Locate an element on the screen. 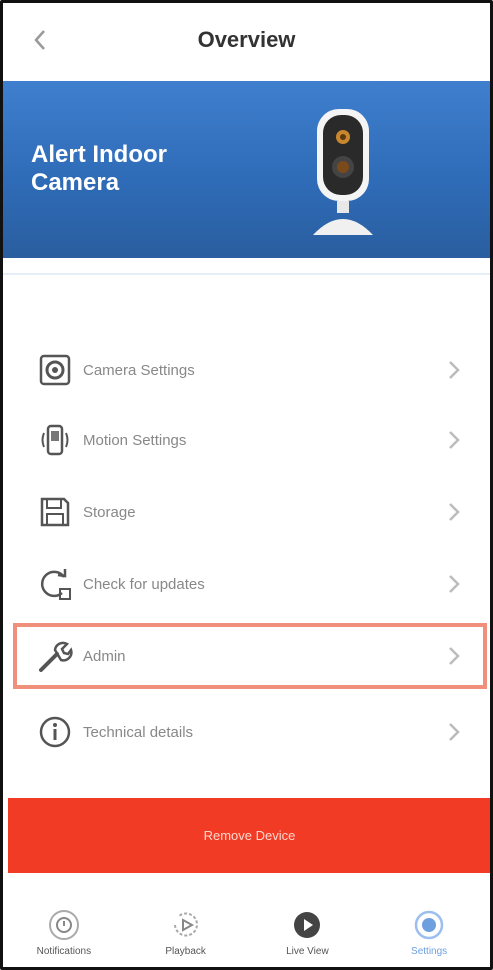 The width and height of the screenshot is (493, 970). top-bar: Overview is located at coordinates (246, 42).